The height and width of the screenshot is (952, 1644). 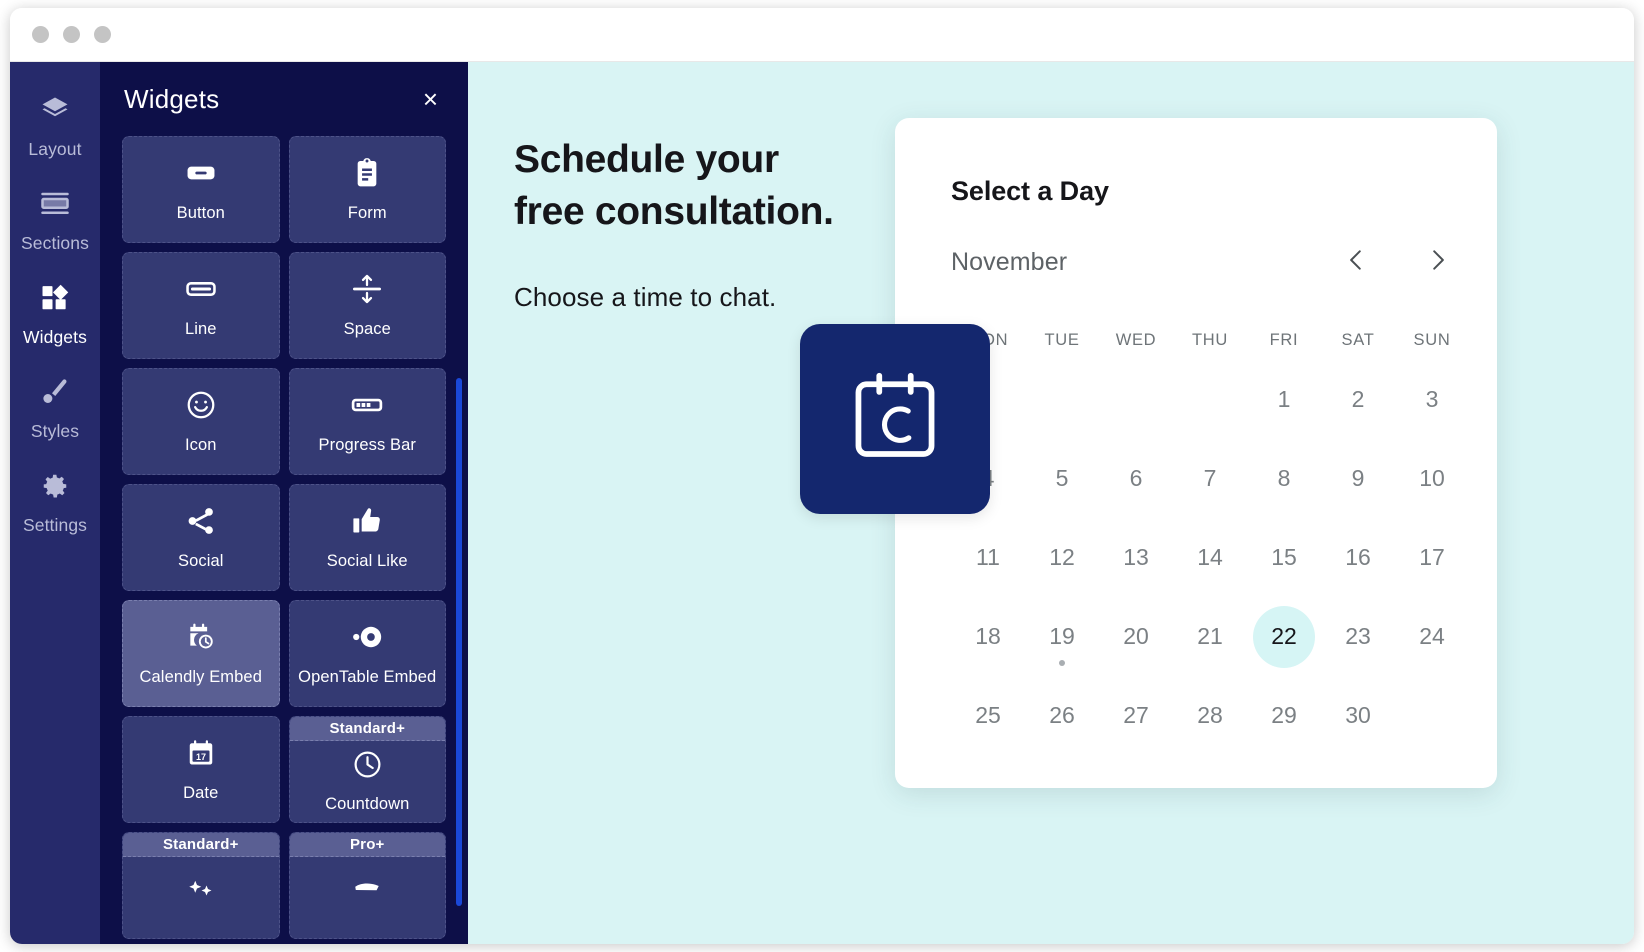 I want to click on calendar-day-cell: 9, so click(x=1358, y=478).